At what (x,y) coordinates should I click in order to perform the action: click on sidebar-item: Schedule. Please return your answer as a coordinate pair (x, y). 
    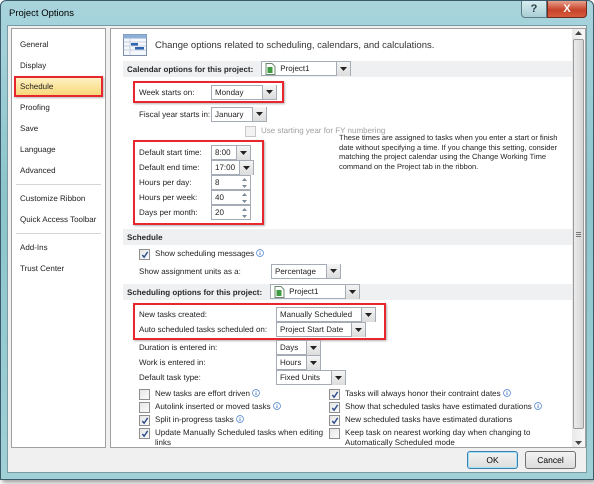
    Looking at the image, I should click on (58, 86).